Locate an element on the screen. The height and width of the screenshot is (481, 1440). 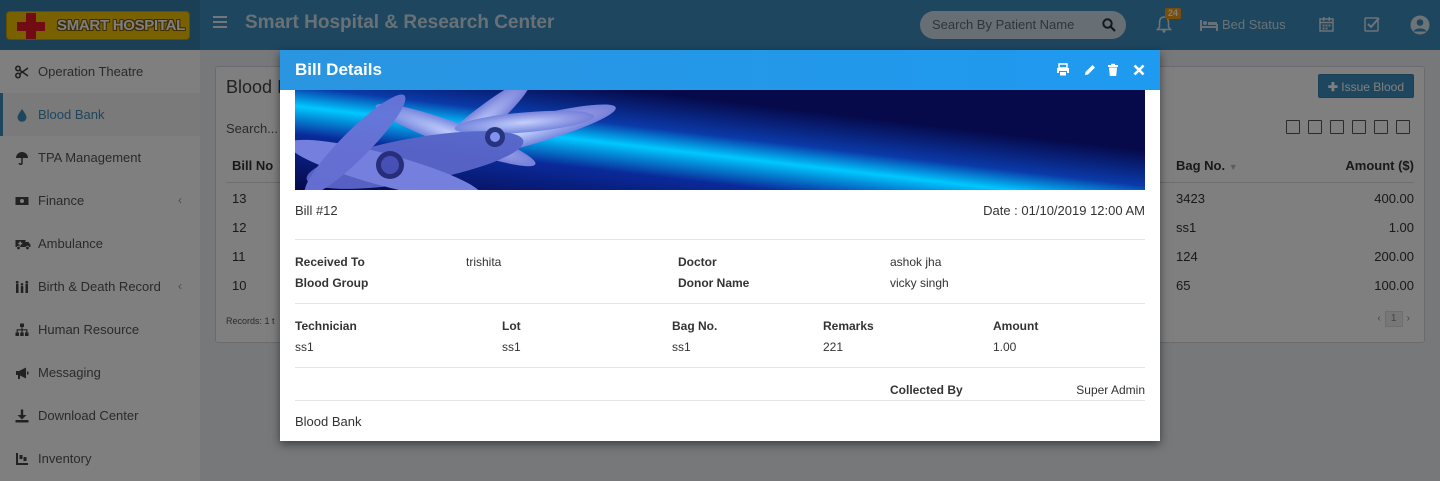
remarks-value: 221 is located at coordinates (833, 347).